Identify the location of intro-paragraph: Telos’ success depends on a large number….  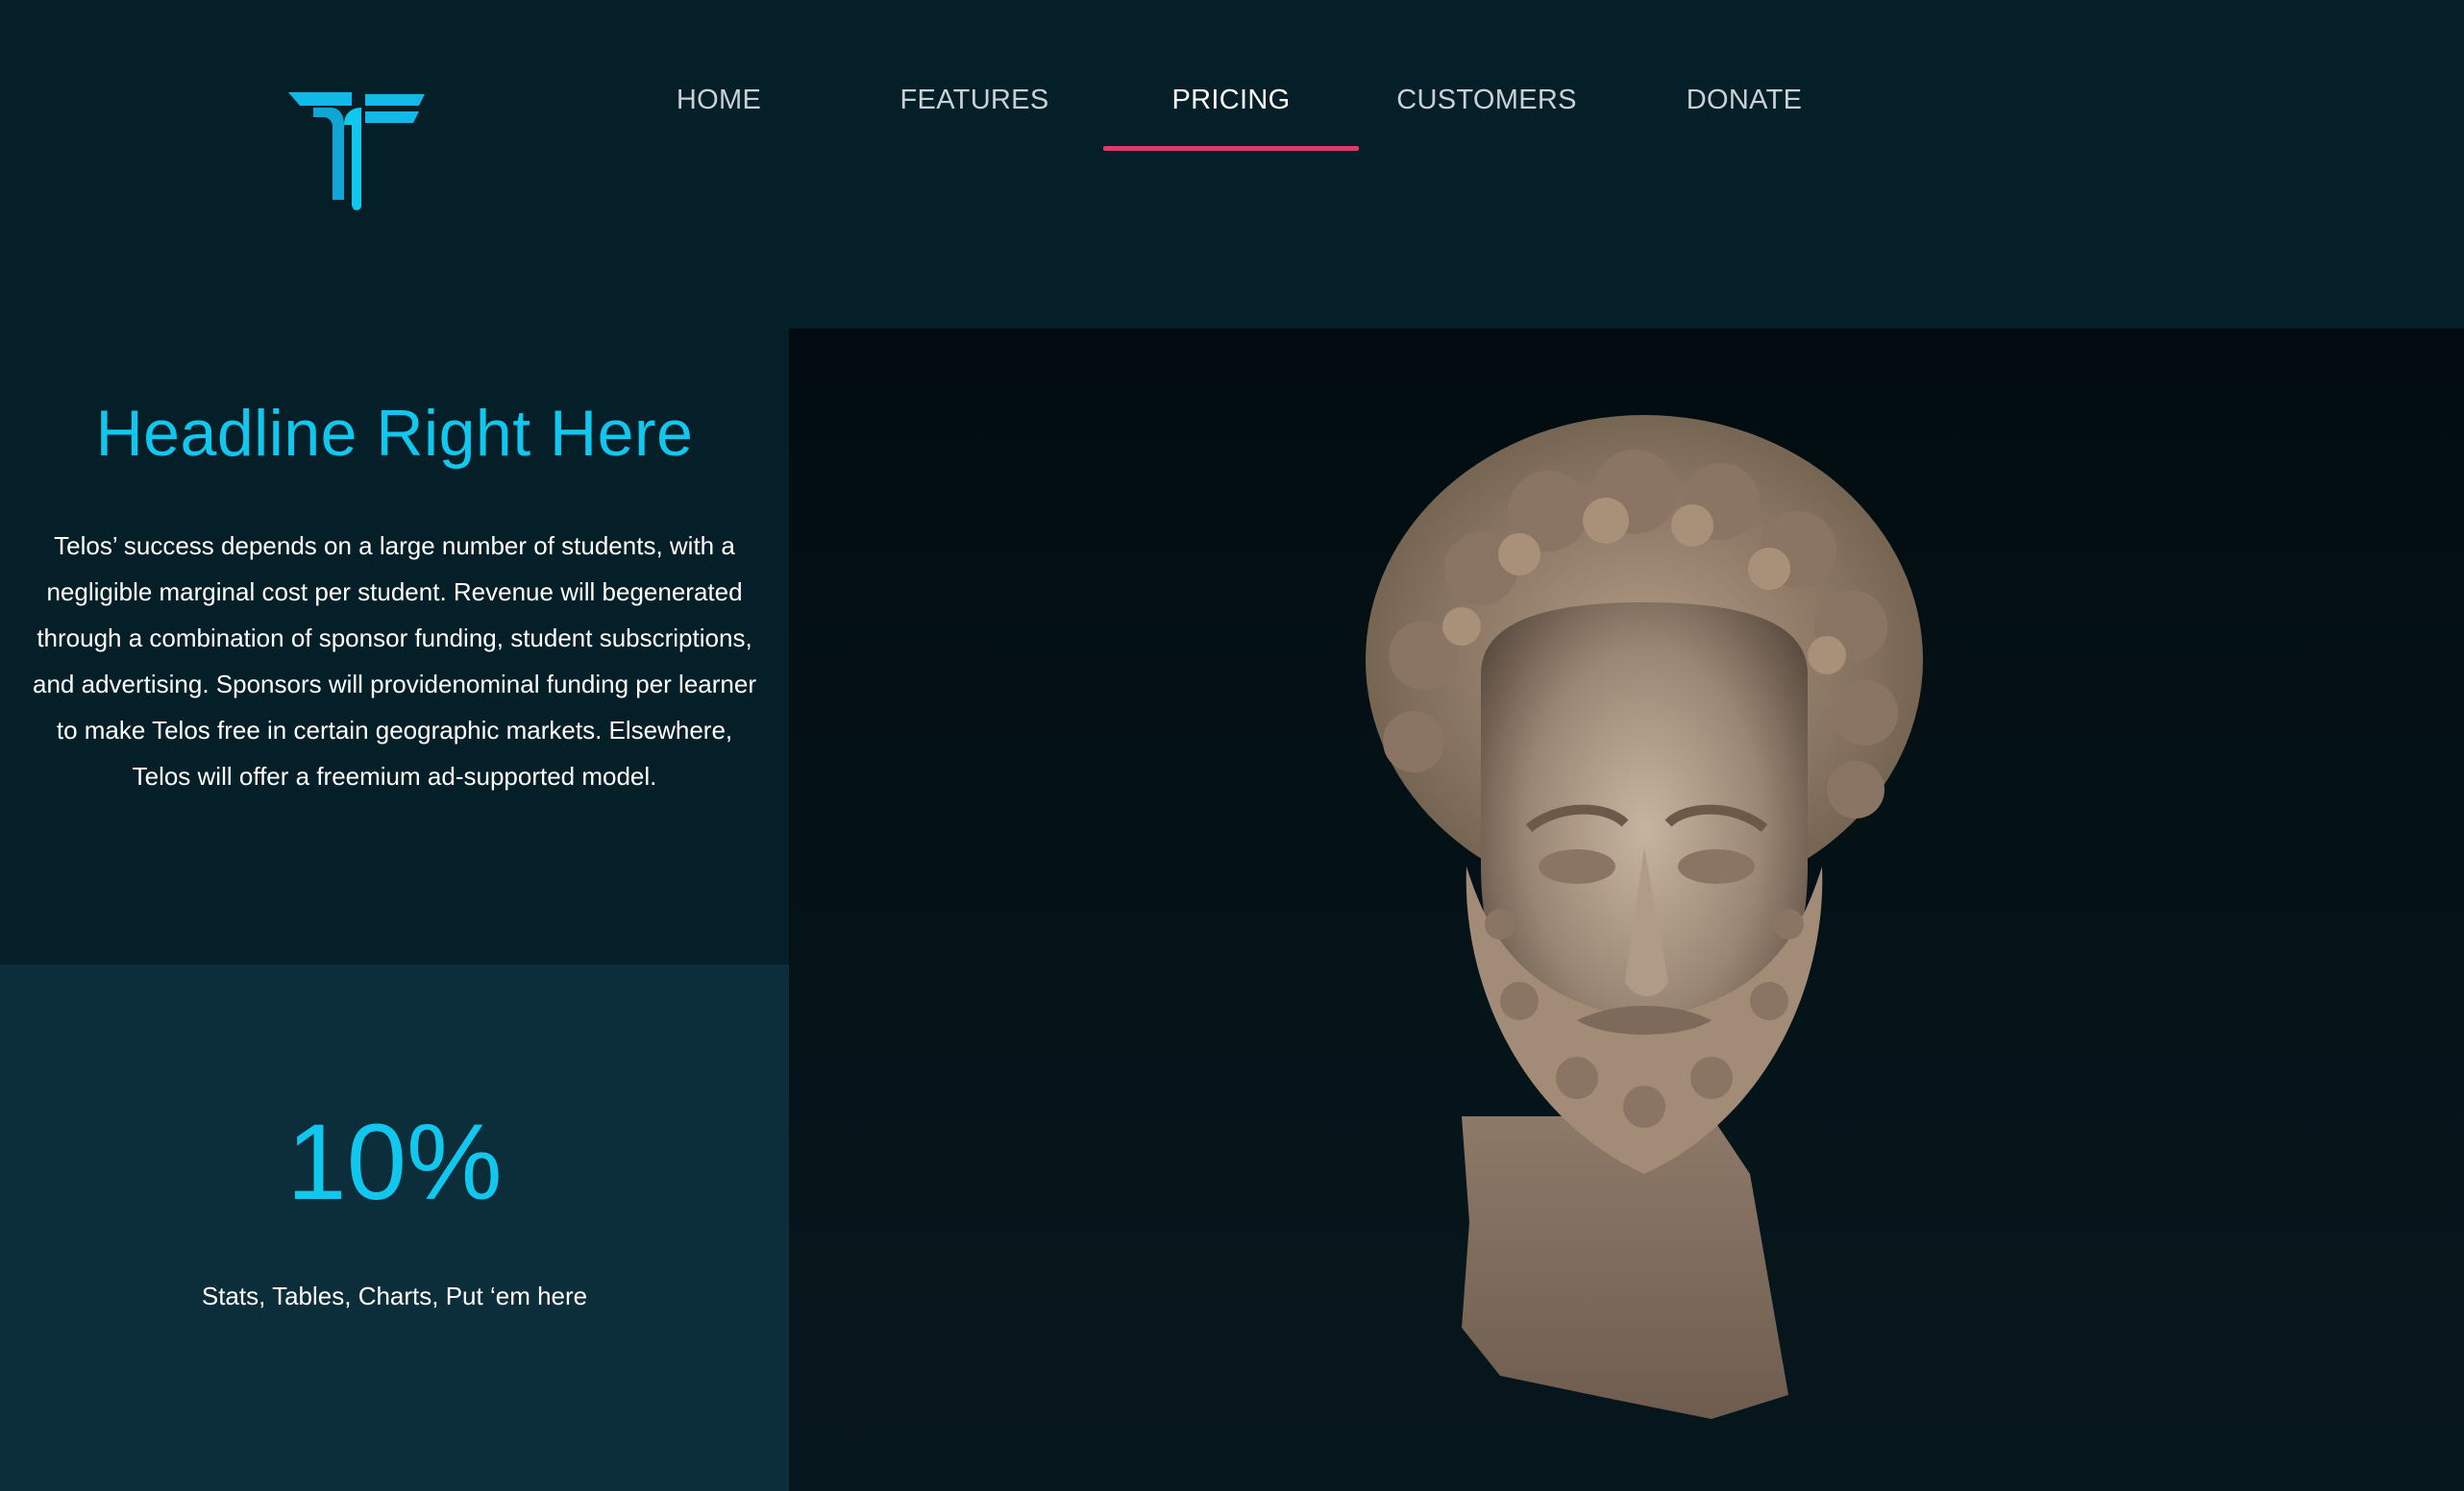
(394, 661).